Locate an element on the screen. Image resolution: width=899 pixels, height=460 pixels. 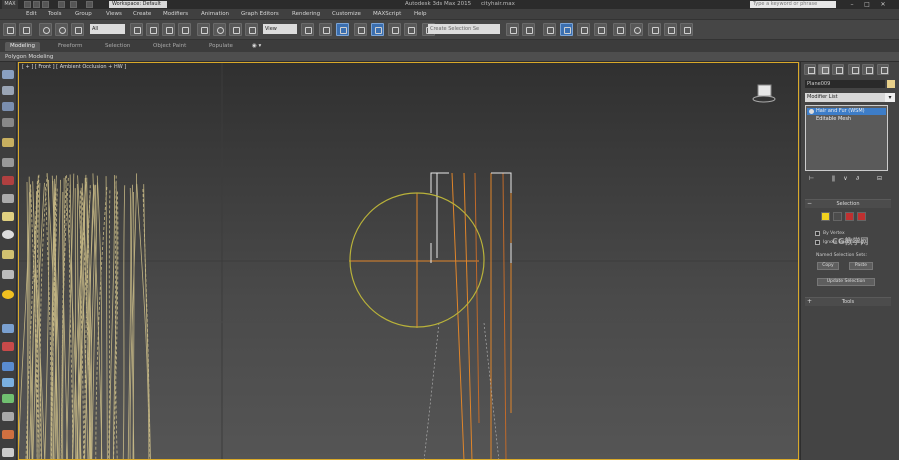
create-tab-icon is located at coordinates (810, 69).